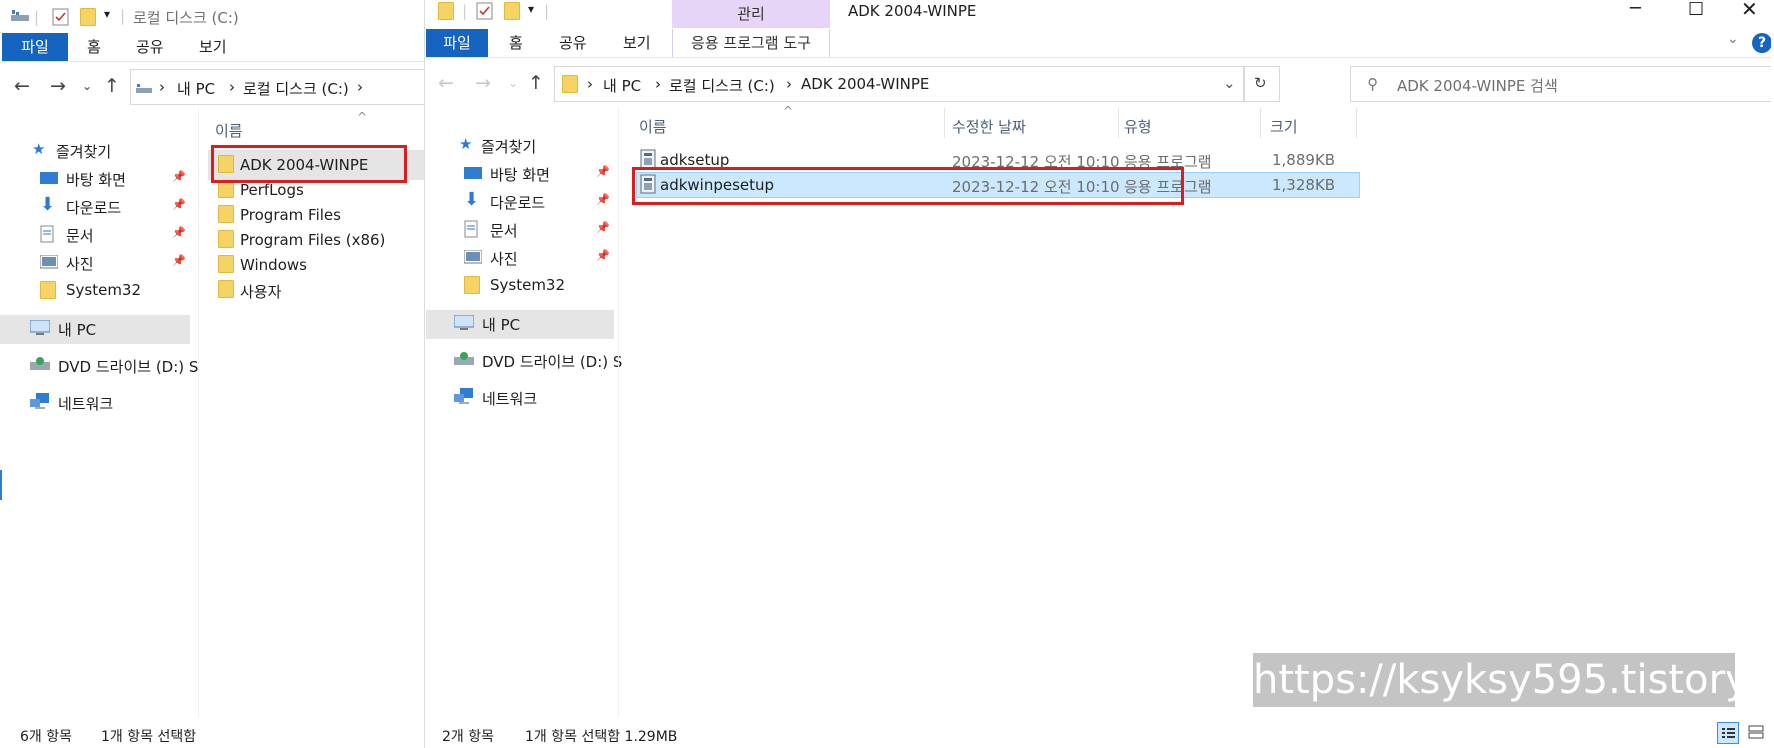 The width and height of the screenshot is (1774, 748). What do you see at coordinates (1372, 84) in the screenshot?
I see `search-icon: ⚲` at bounding box center [1372, 84].